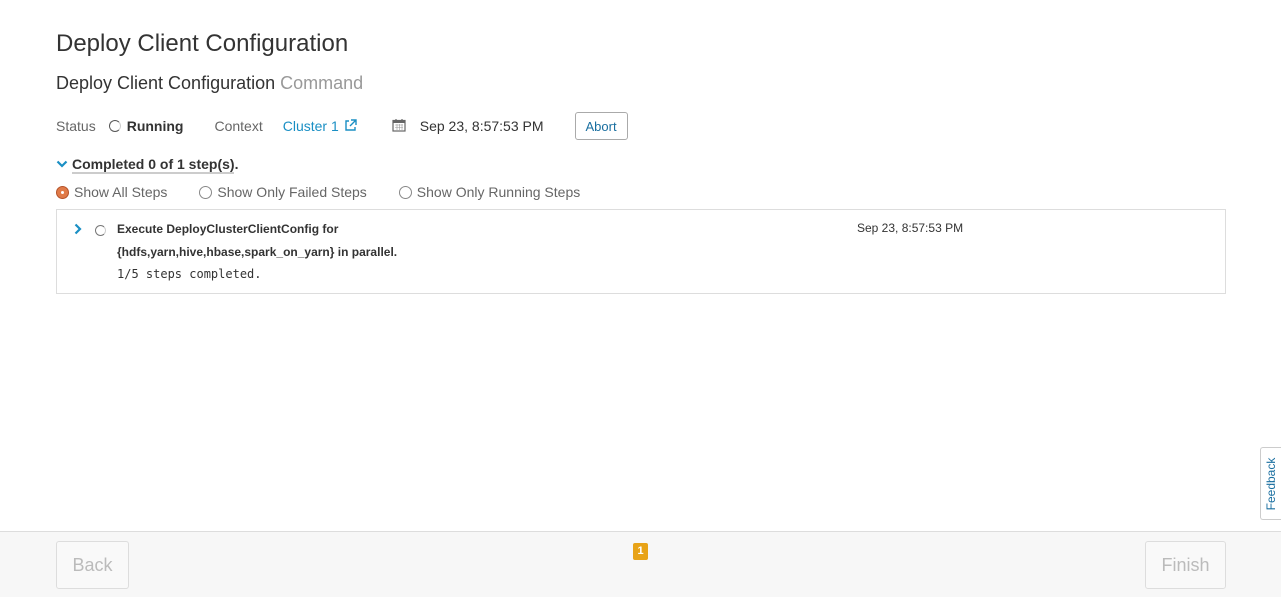 The image size is (1281, 597). What do you see at coordinates (189, 274) in the screenshot?
I see `step-detail: 1/5 steps completed.` at bounding box center [189, 274].